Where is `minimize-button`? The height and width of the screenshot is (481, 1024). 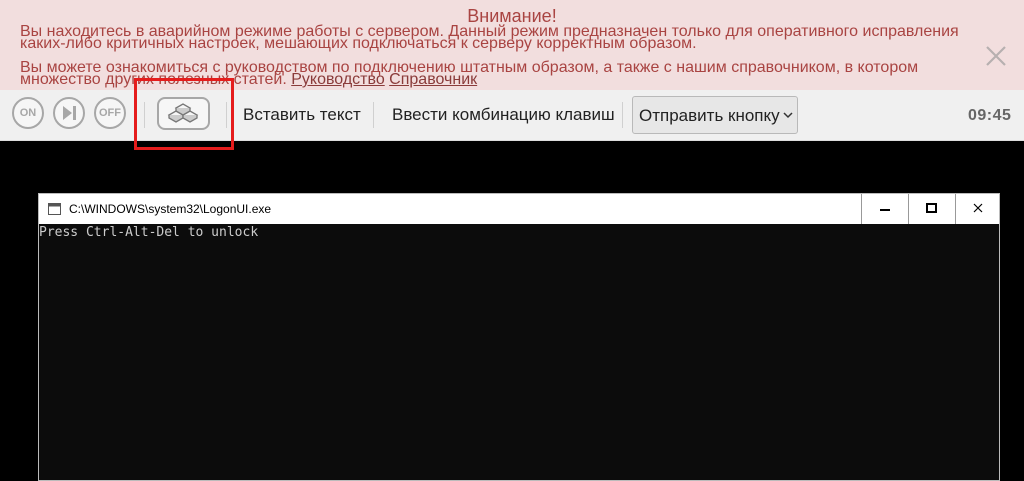
minimize-button is located at coordinates (884, 209).